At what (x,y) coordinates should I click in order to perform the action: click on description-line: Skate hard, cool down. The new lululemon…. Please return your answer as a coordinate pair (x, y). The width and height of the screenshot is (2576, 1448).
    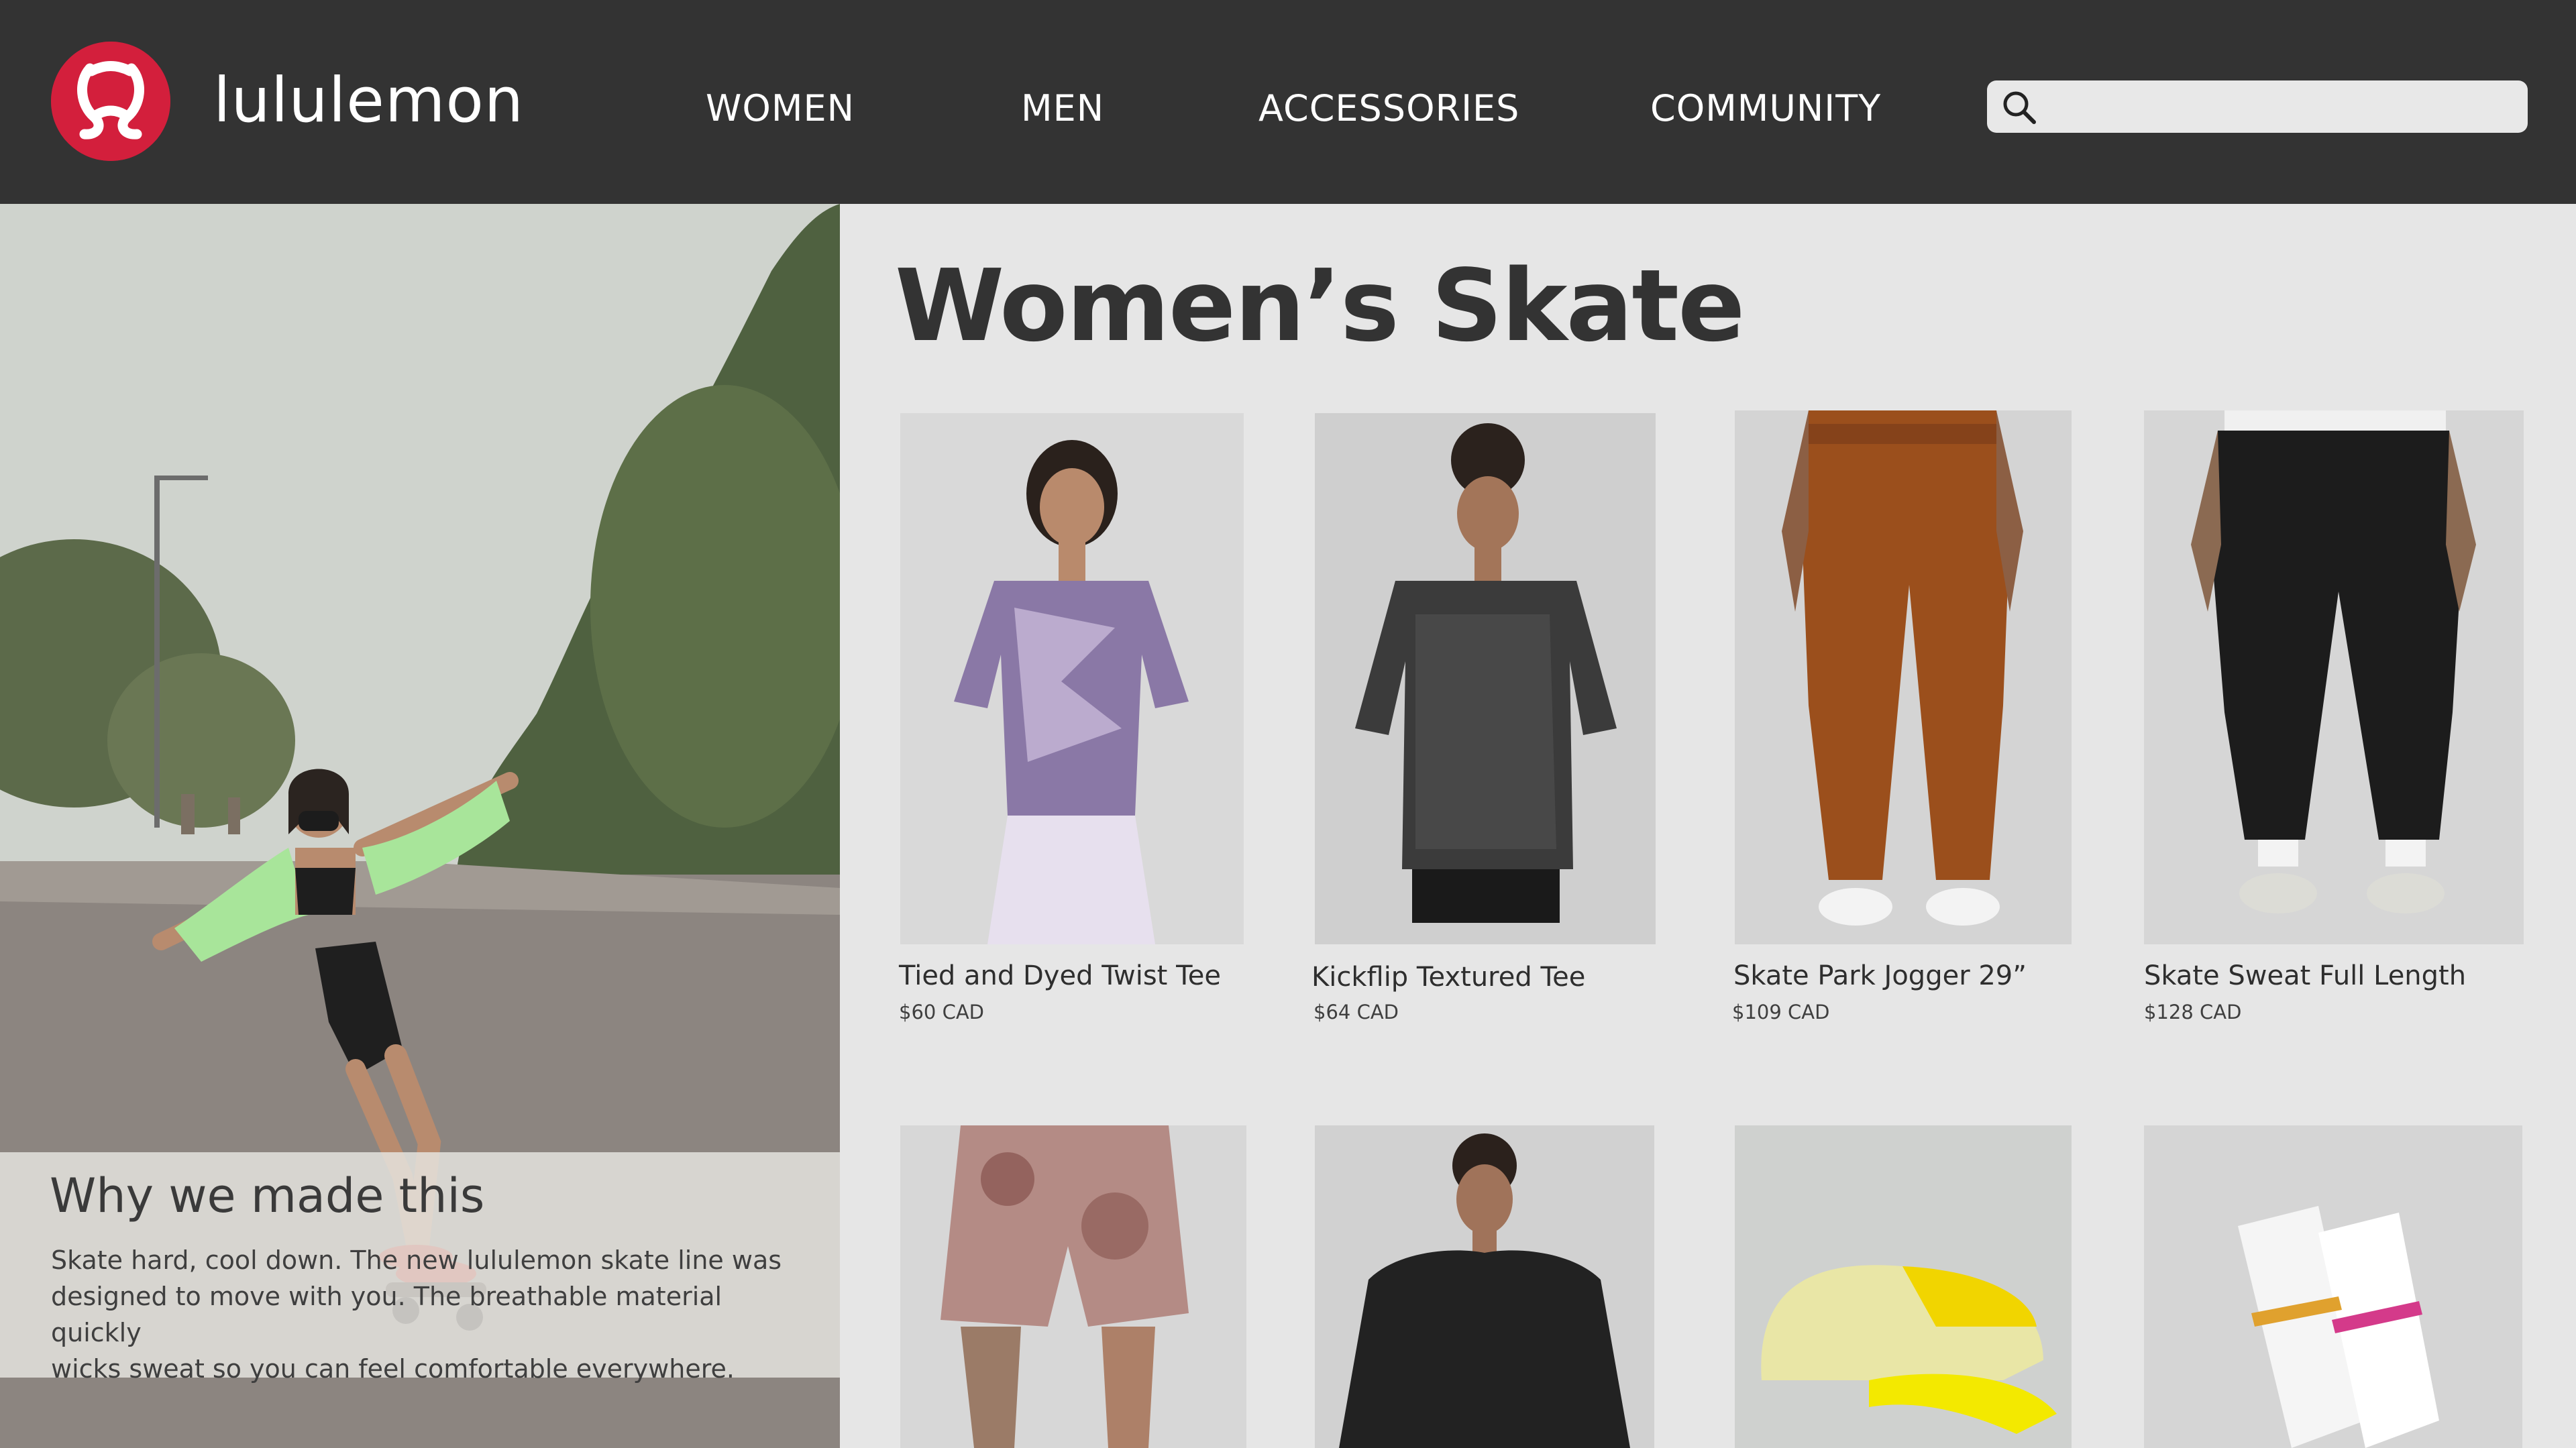
    Looking at the image, I should click on (416, 1260).